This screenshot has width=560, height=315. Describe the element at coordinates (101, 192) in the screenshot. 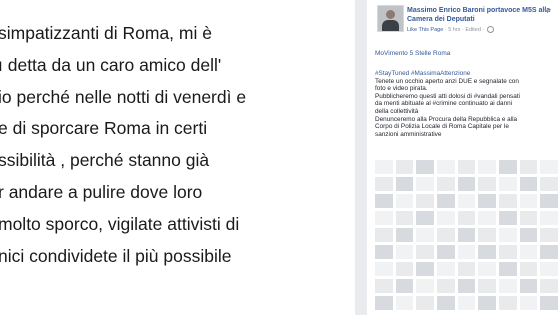

I see `post-line: r andare a pulire dove loro` at that location.